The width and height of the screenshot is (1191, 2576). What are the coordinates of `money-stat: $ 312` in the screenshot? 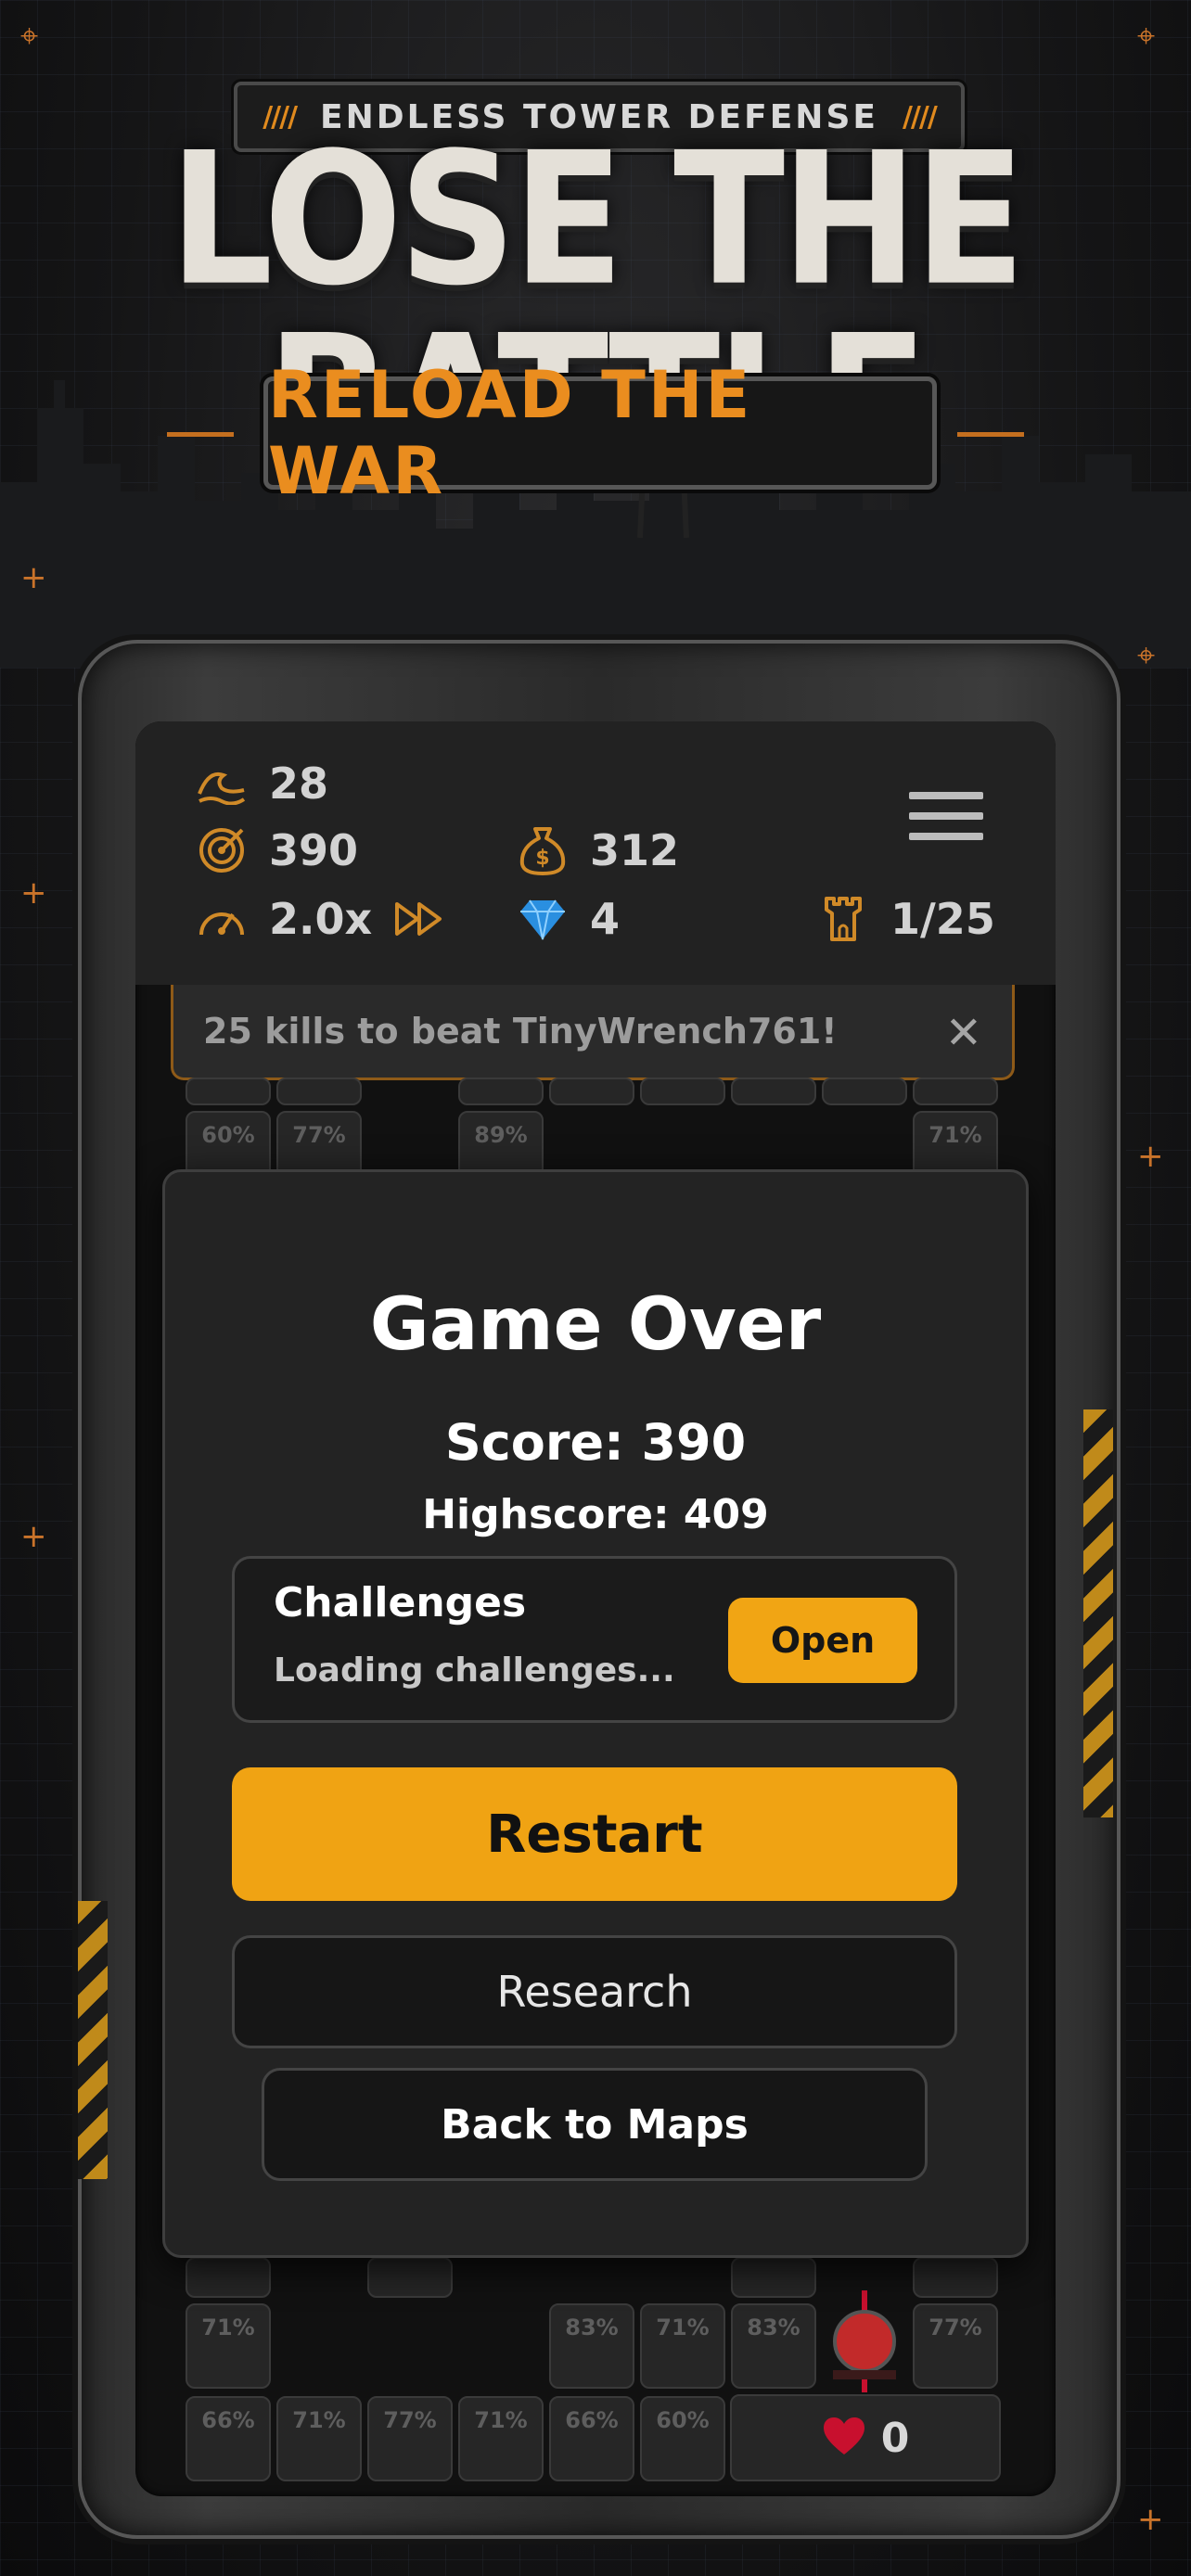 It's located at (597, 850).